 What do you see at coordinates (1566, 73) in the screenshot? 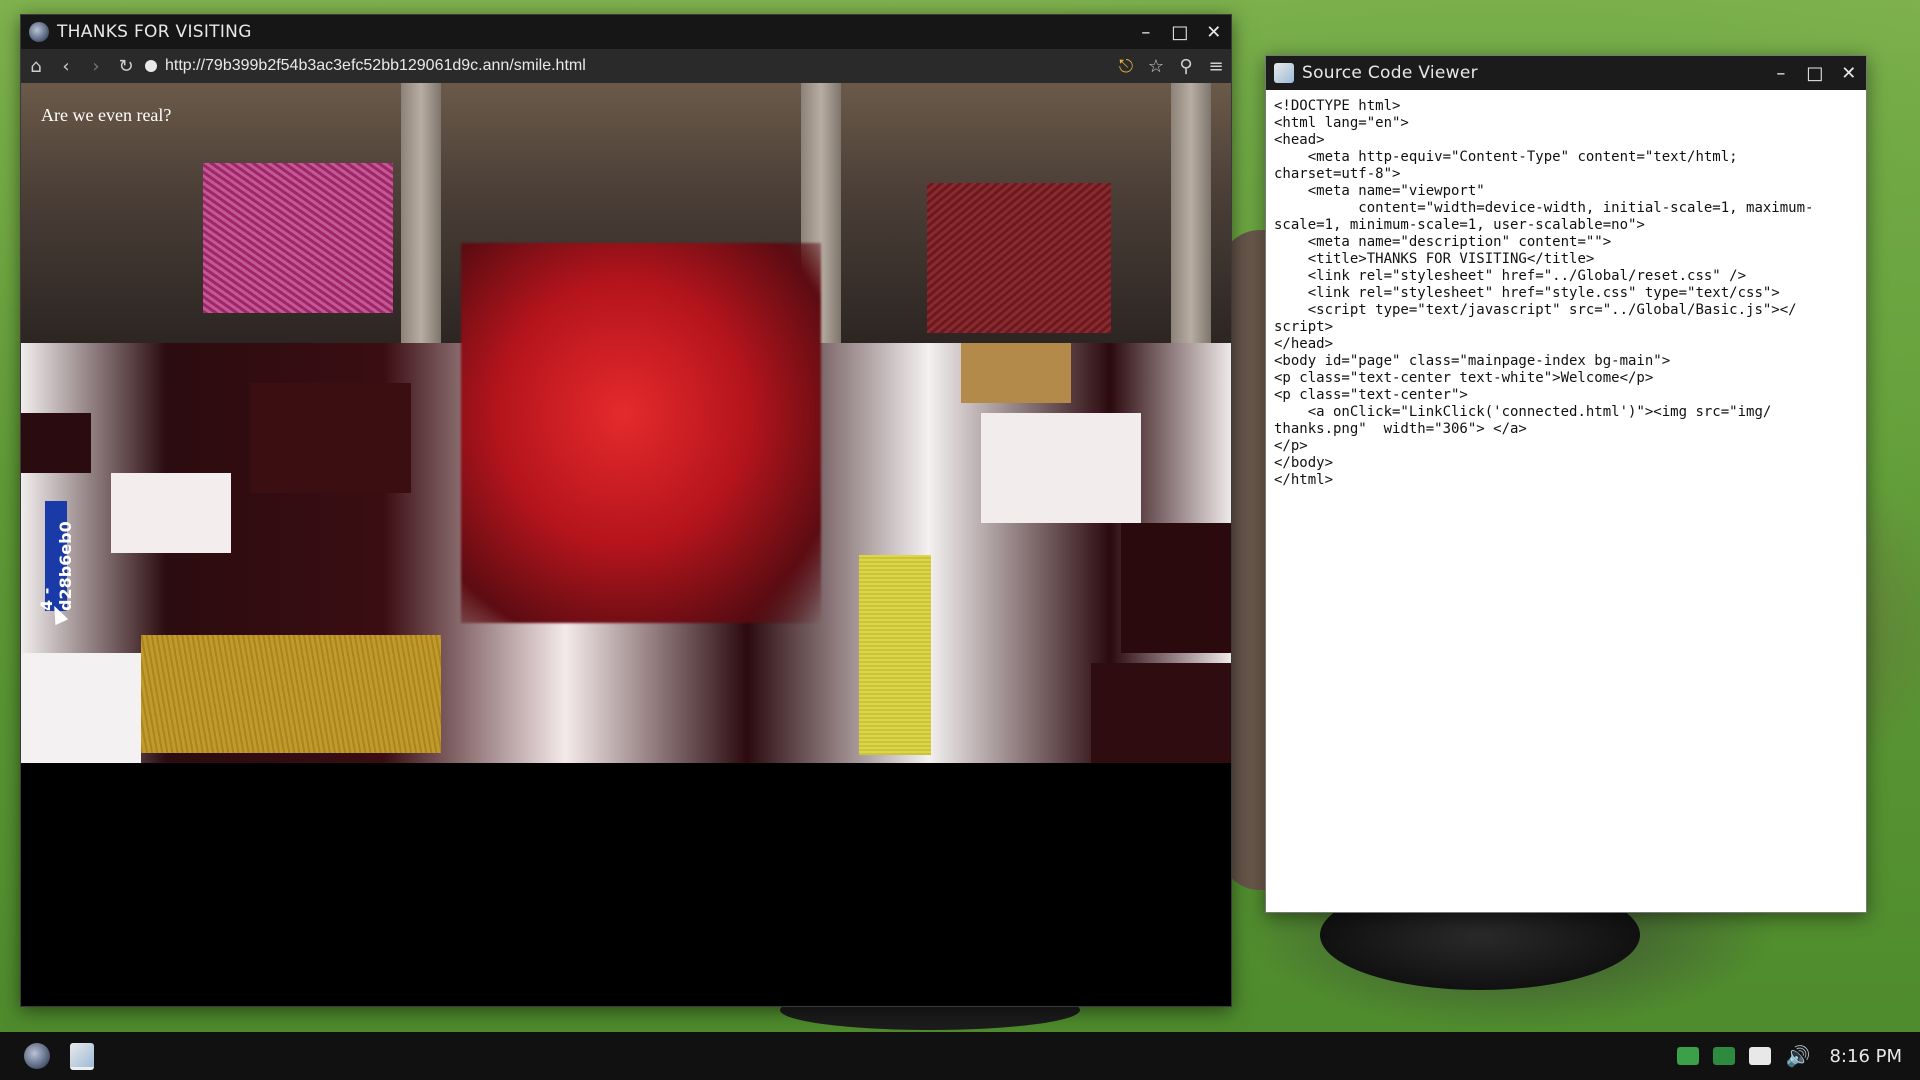
I see `viewer-titlebar: Source Code Viewer – □ ✕` at bounding box center [1566, 73].